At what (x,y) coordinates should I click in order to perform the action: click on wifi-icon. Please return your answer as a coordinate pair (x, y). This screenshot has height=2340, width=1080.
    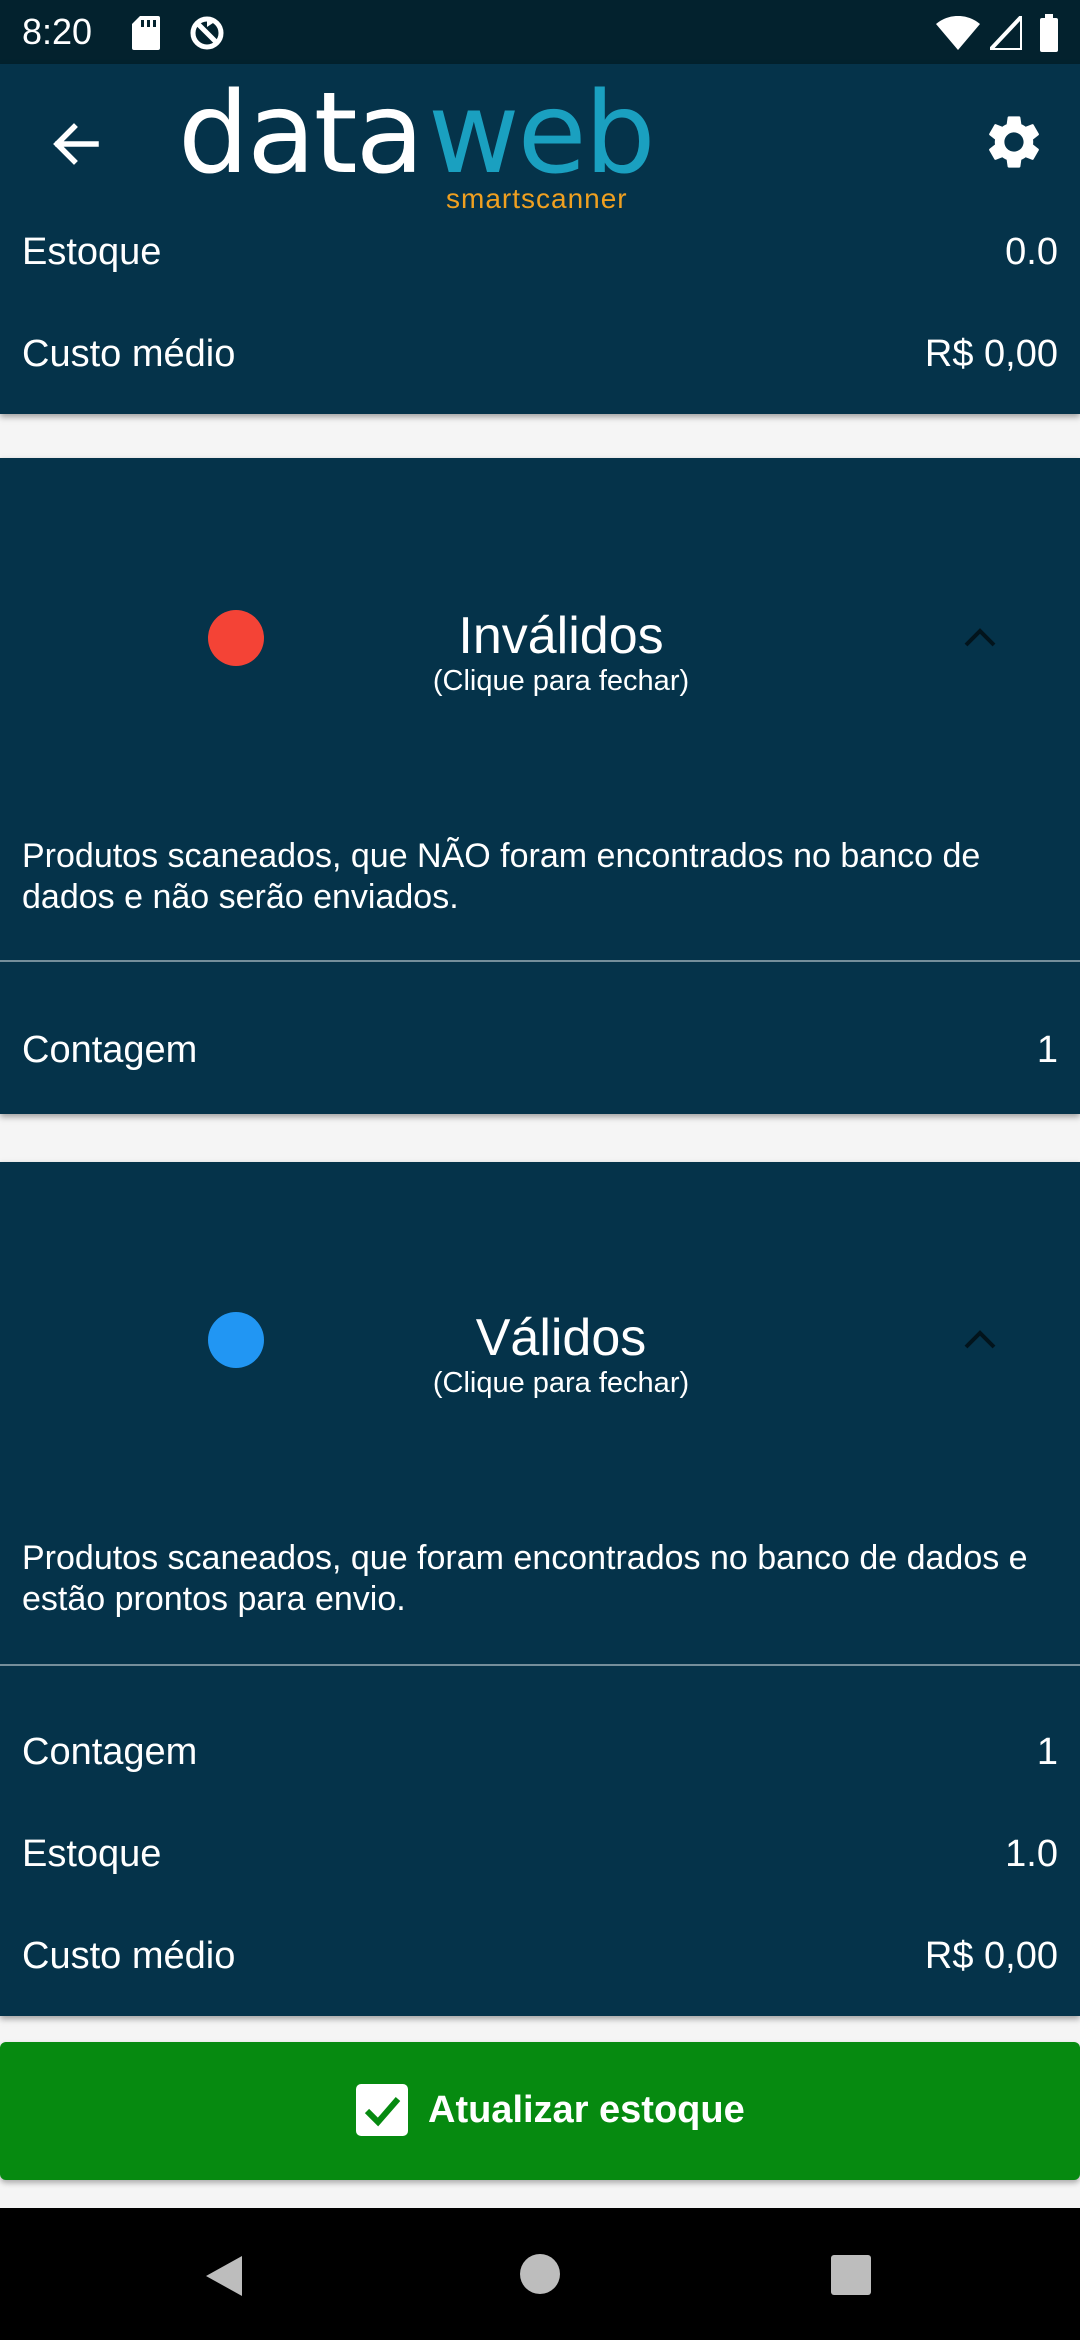
    Looking at the image, I should click on (958, 33).